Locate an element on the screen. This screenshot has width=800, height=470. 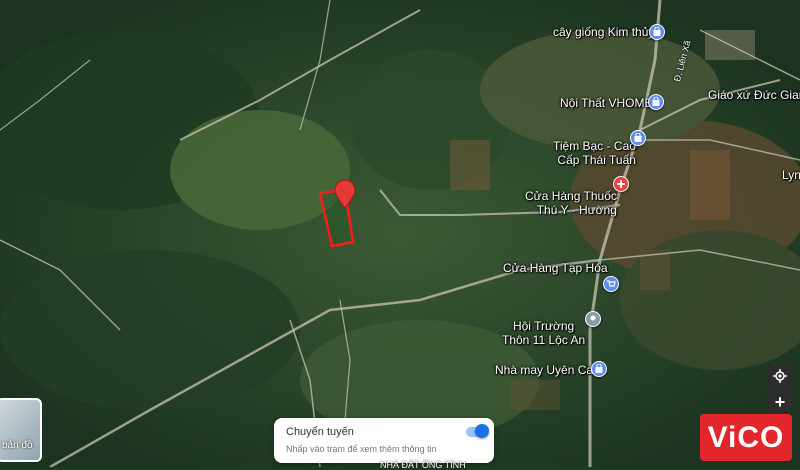
map-type-switcher is located at coordinates (21, 430).